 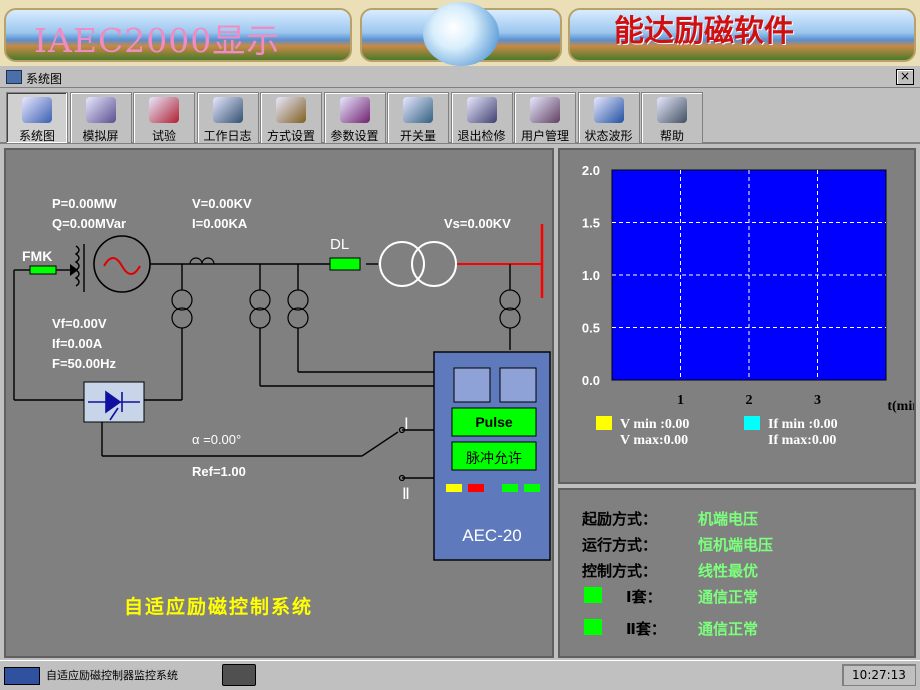 I want to click on reference-readout: Ref=1.00, so click(x=219, y=471).